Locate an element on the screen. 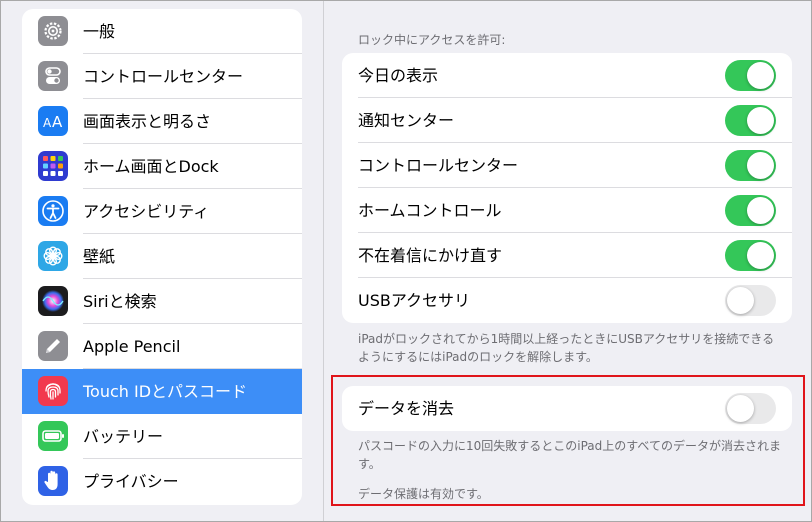 Image resolution: width=812 pixels, height=522 pixels. sidebar-item-apple-pencil: Apple Pencil is located at coordinates (162, 346).